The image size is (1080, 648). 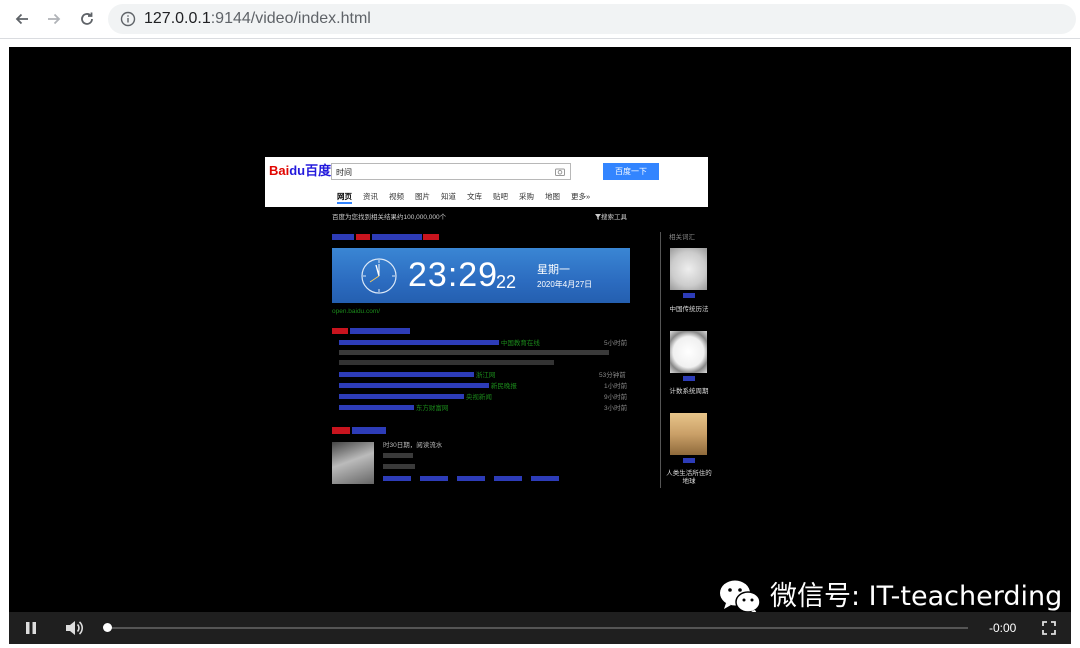 I want to click on clock-date: 2020年4月27日, so click(x=565, y=284).